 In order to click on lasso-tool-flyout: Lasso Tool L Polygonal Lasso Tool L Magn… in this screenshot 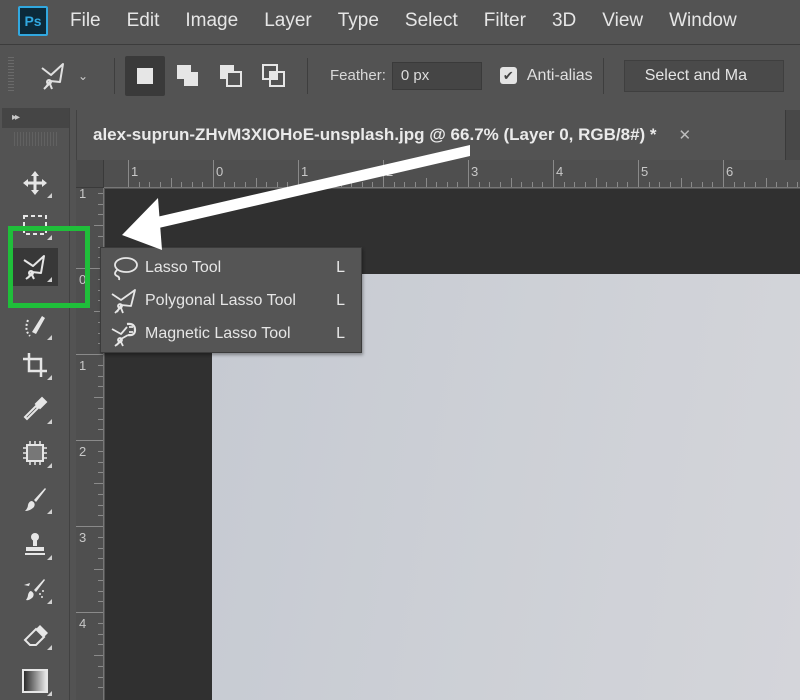, I will do `click(231, 300)`.